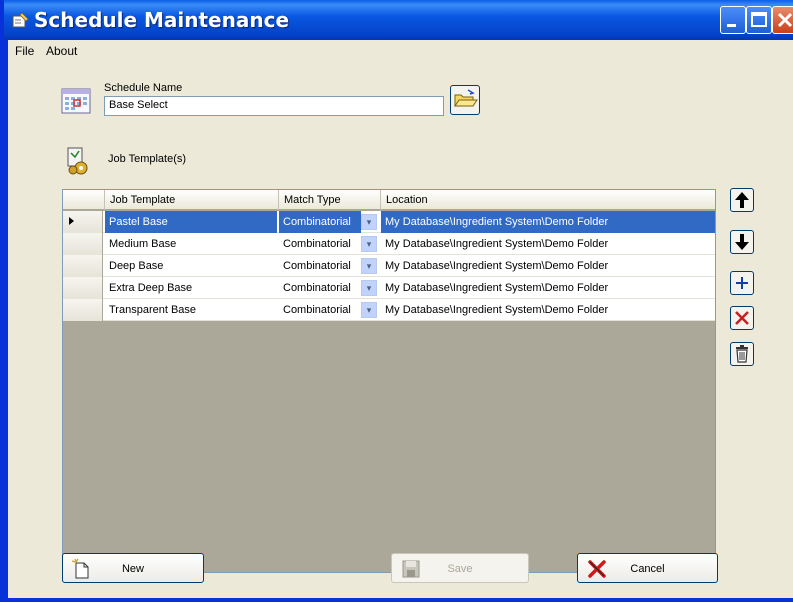 This screenshot has width=793, height=602. I want to click on save-button: Save, so click(460, 568).